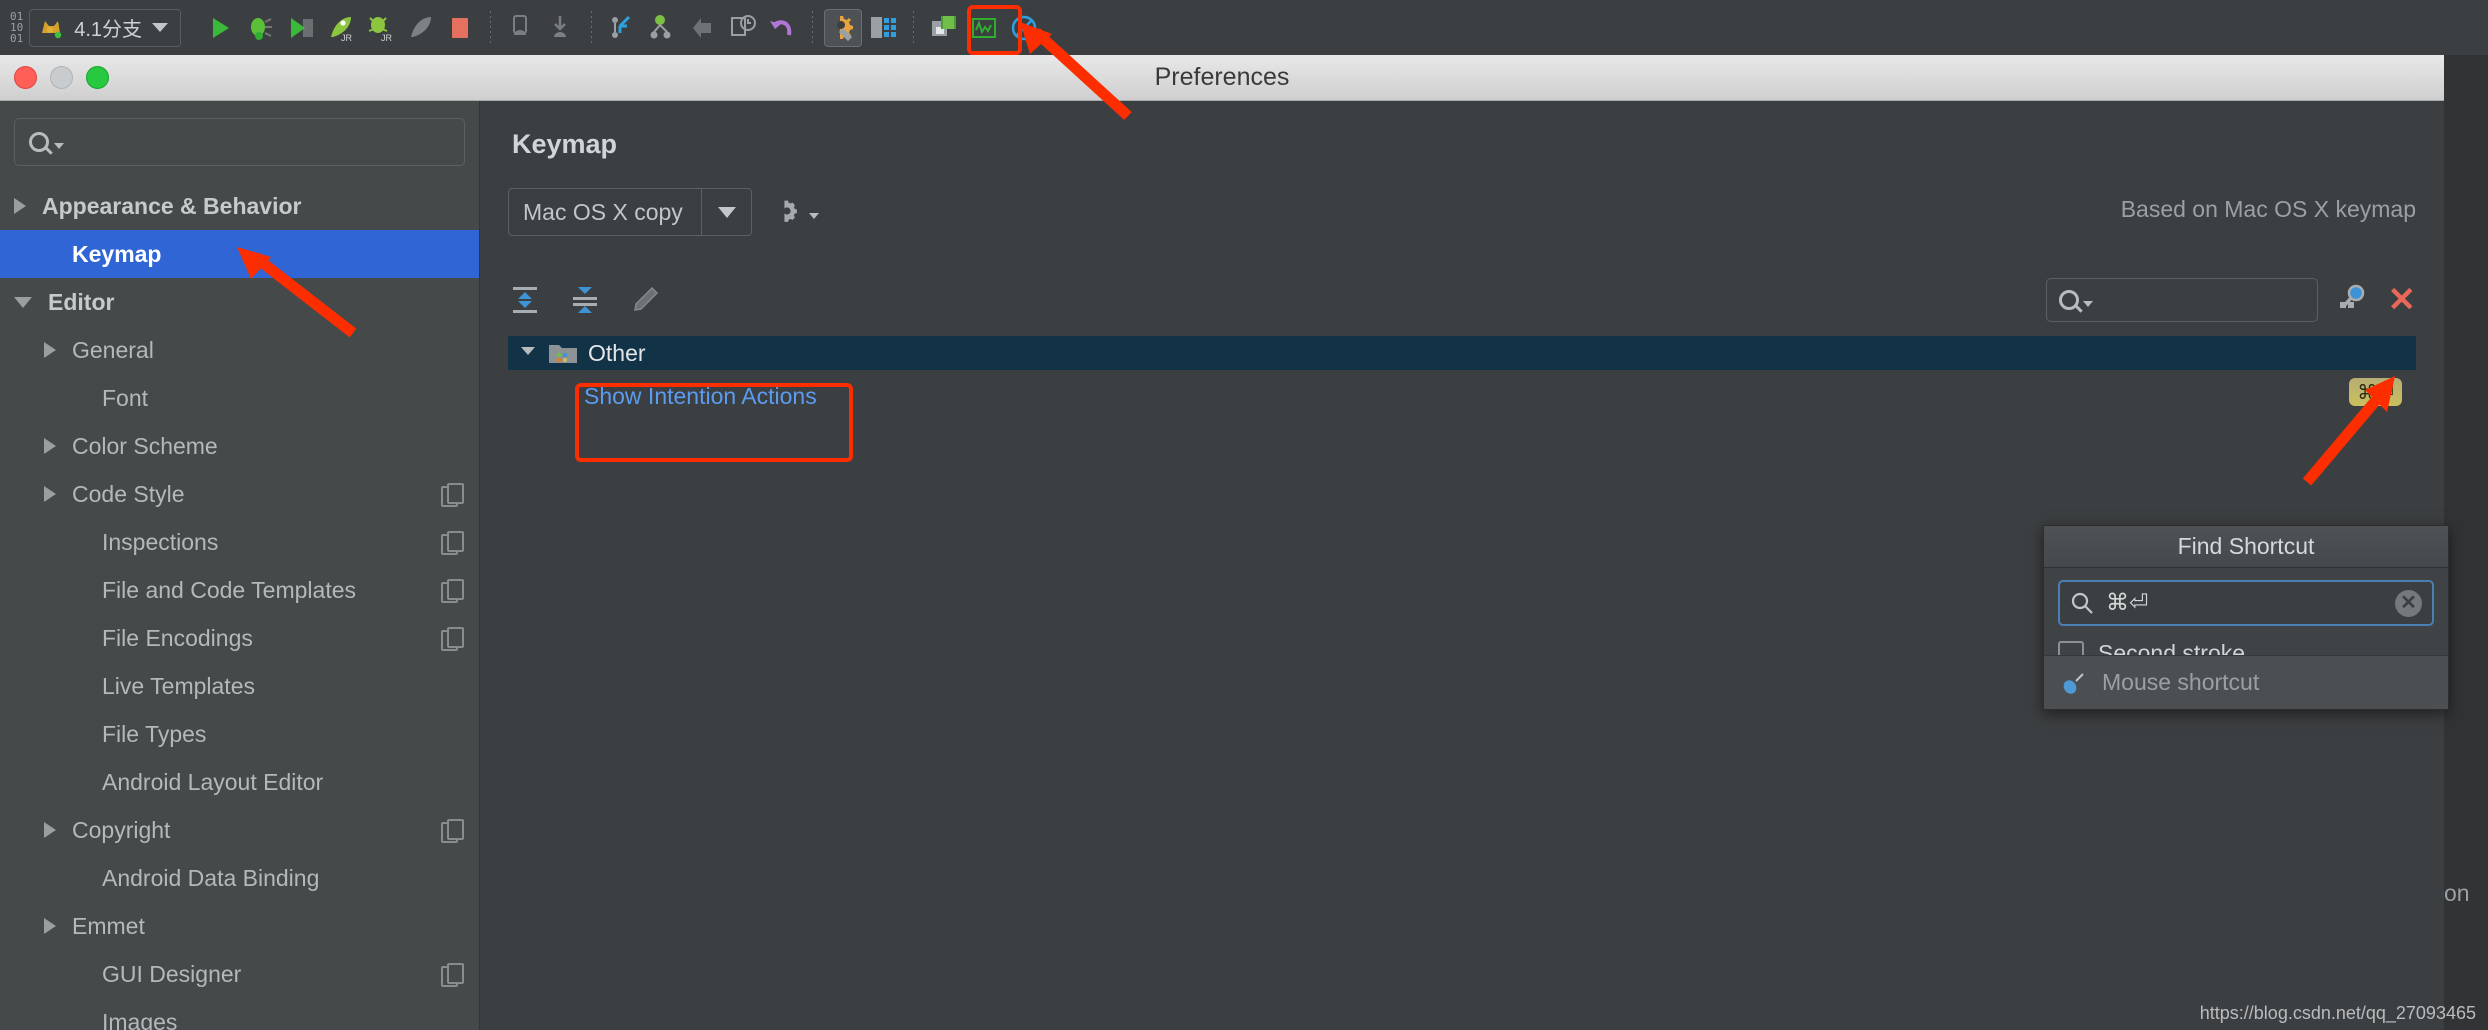  Describe the element at coordinates (843, 27) in the screenshot. I see `settings-button` at that location.